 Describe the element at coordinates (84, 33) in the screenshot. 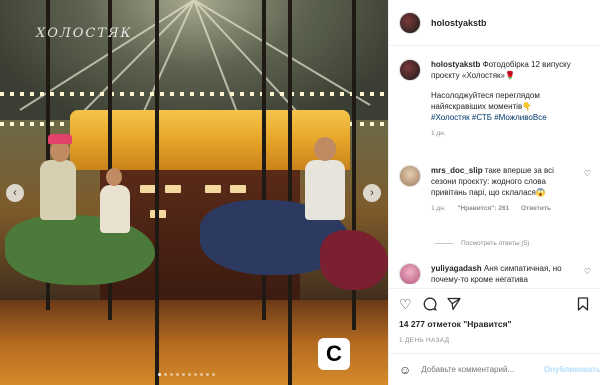

I see `show-watermark: ХОЛОСТЯК` at that location.